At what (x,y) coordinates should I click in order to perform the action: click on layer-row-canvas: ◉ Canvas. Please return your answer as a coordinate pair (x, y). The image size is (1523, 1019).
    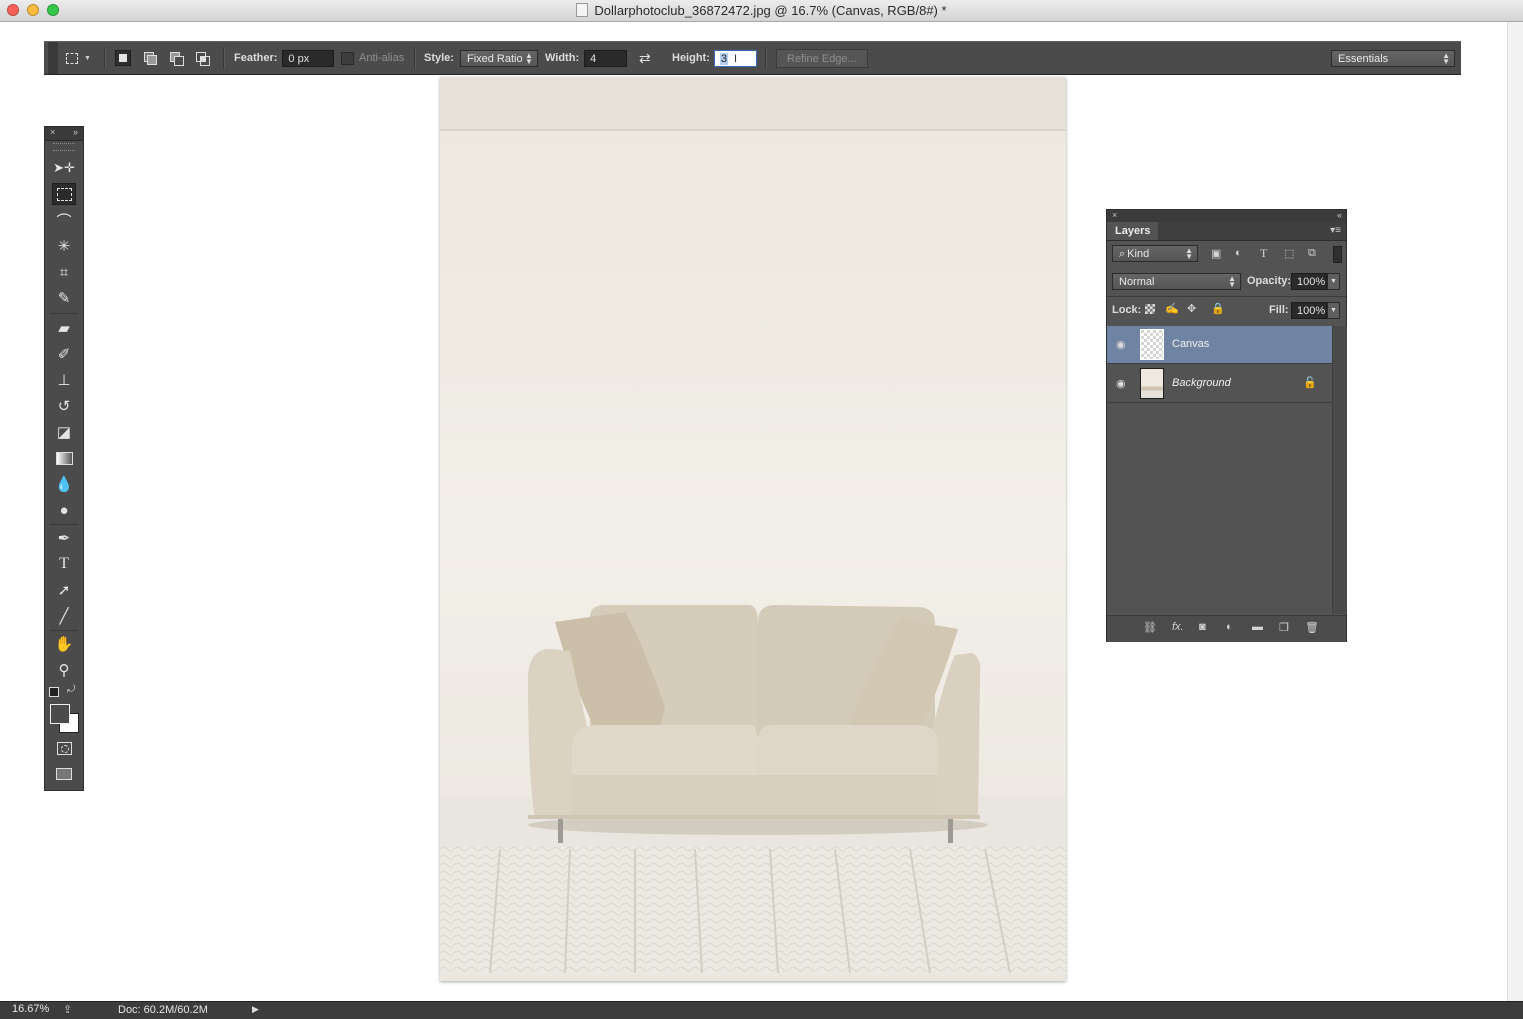
    Looking at the image, I should click on (1219, 345).